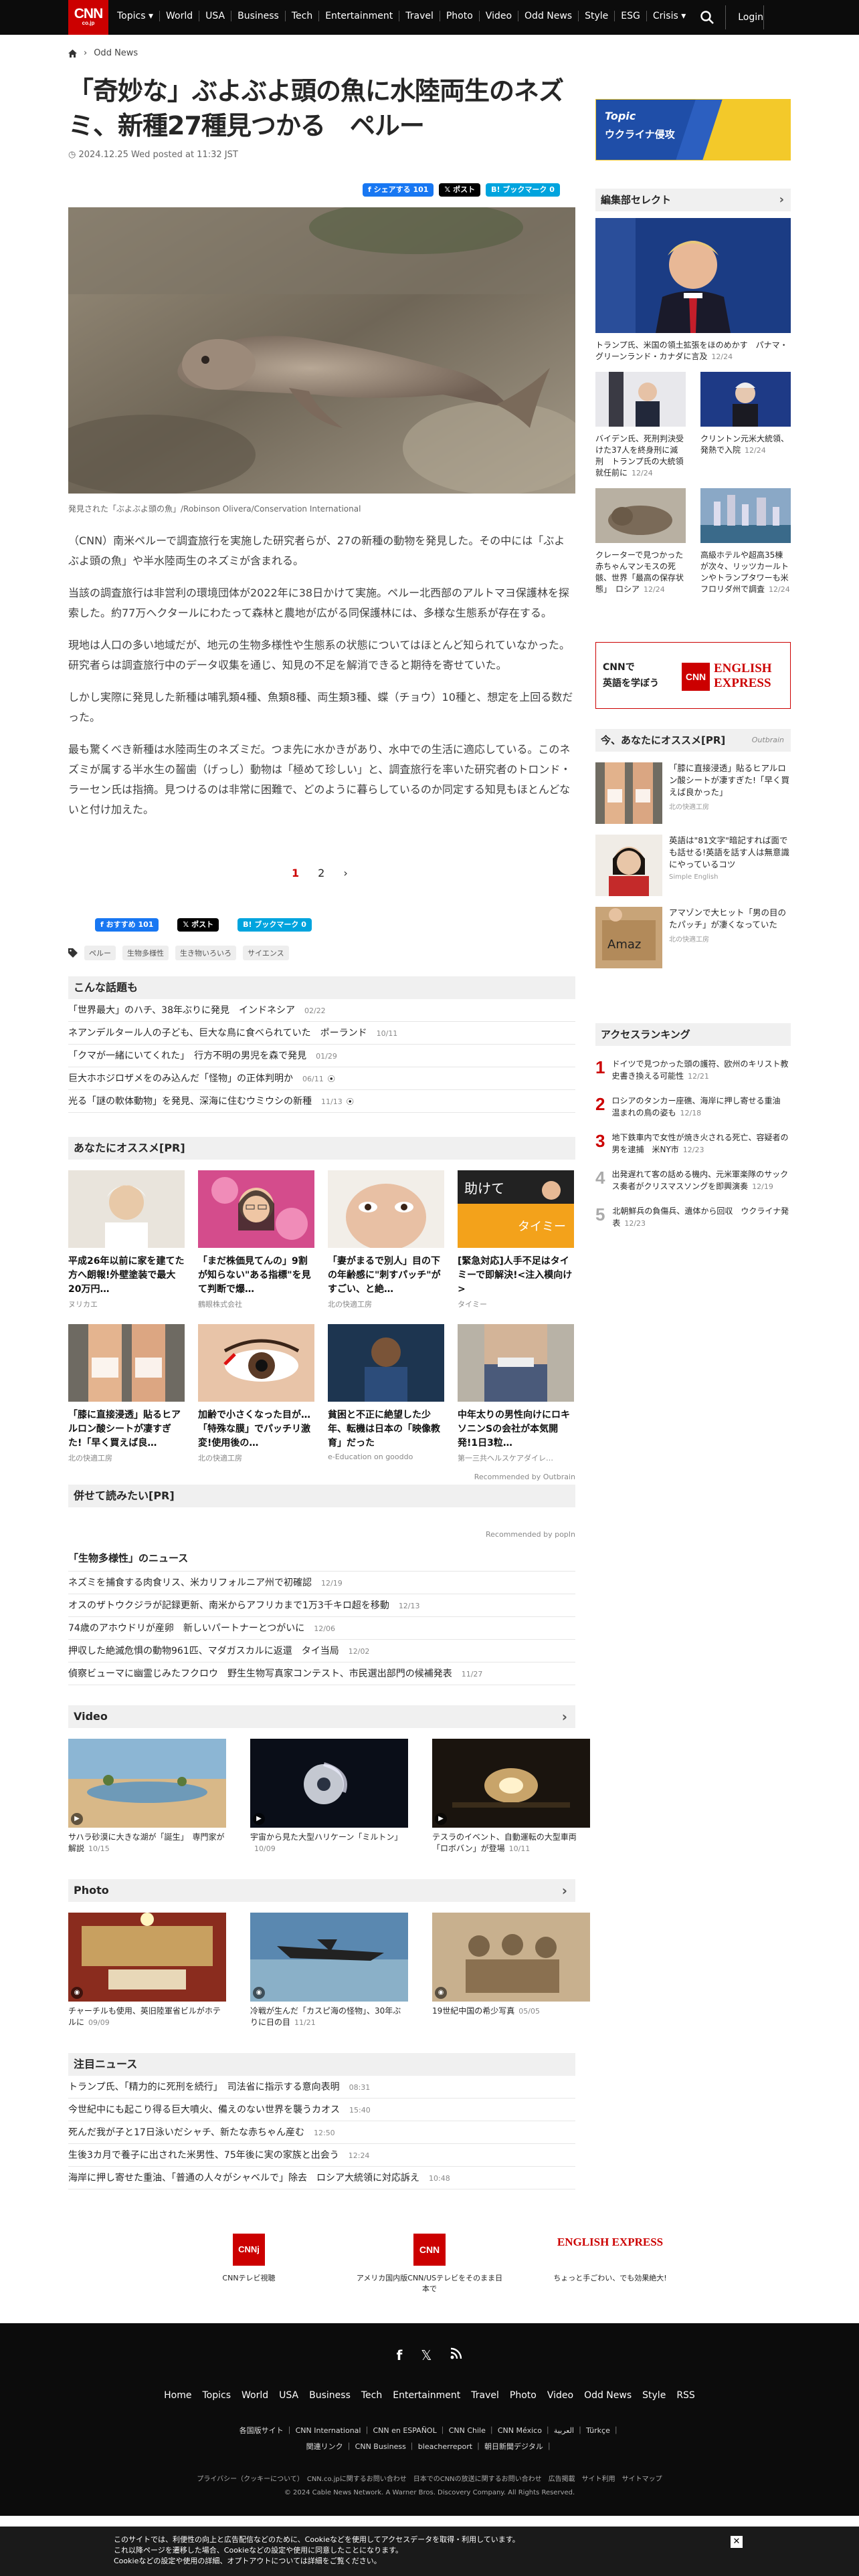  Describe the element at coordinates (321, 873) in the screenshot. I see `page-2: 2` at that location.